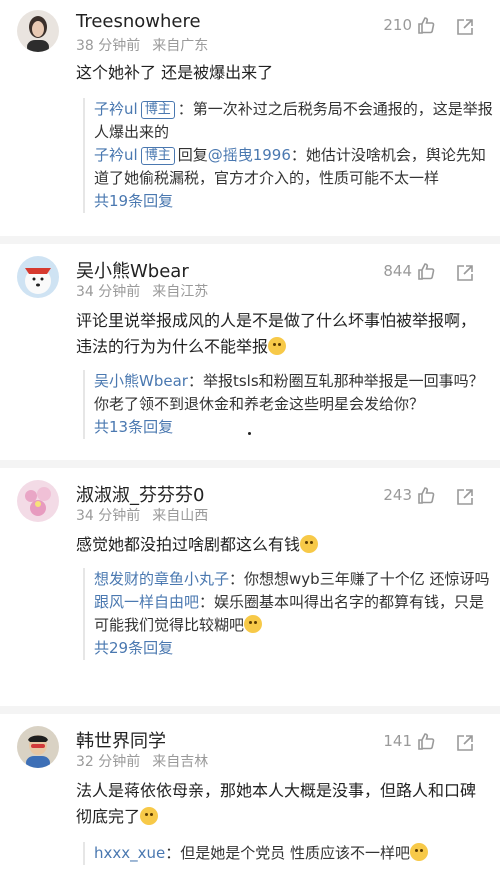 This screenshot has height=873, width=500. Describe the element at coordinates (121, 740) in the screenshot. I see `username: 韩世界同学` at that location.